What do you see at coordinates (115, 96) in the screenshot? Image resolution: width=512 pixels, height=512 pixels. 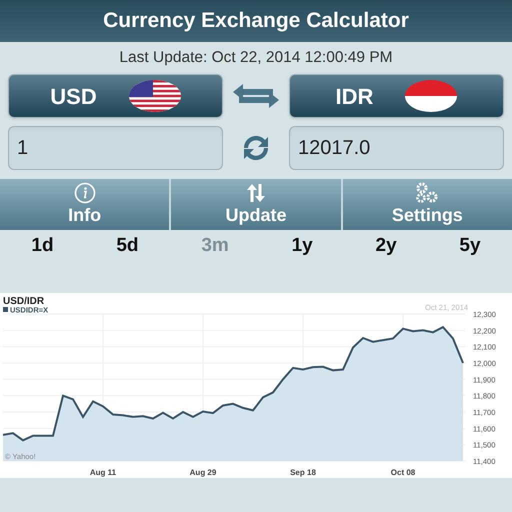 I see `from-currency-button: USD` at bounding box center [115, 96].